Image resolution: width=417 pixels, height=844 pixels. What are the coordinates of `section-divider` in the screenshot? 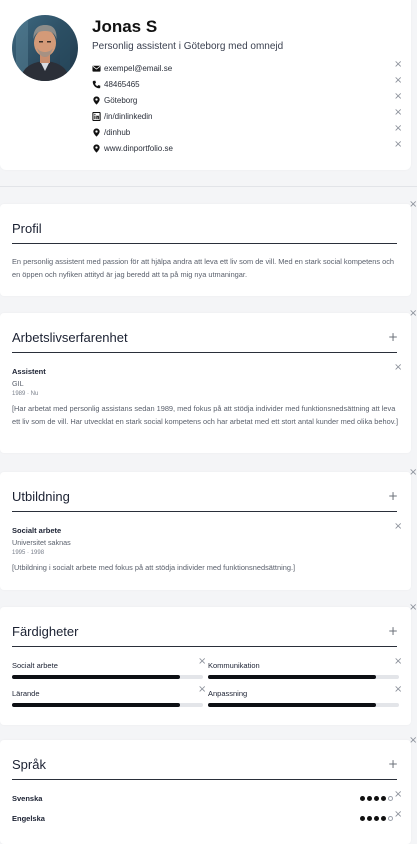 It's located at (208, 186).